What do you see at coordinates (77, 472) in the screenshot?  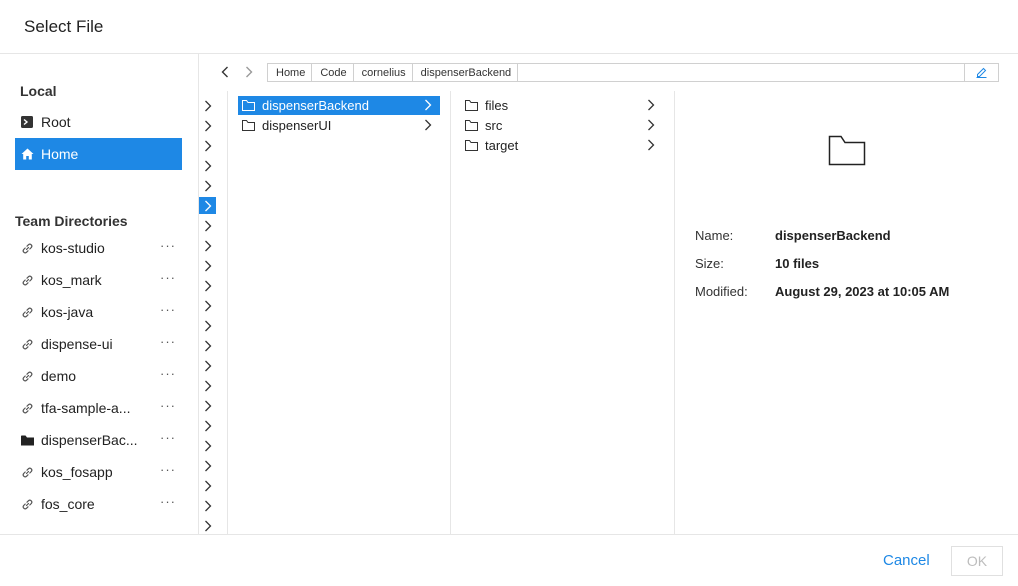 I see `sidebar-item-label: kos_fosapp` at bounding box center [77, 472].